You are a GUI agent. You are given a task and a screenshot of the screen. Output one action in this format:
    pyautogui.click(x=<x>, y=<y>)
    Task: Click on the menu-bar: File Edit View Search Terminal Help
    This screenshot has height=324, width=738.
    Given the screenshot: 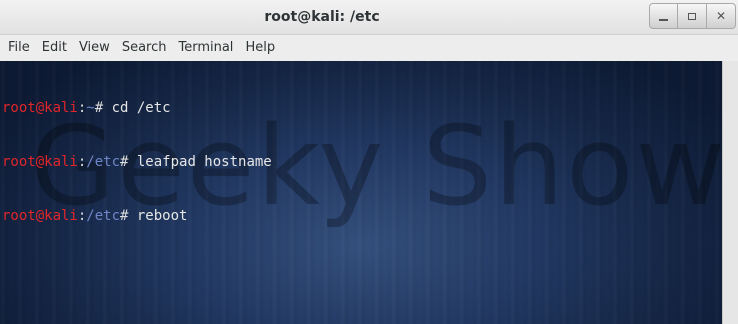 What is the action you would take?
    pyautogui.click(x=369, y=48)
    